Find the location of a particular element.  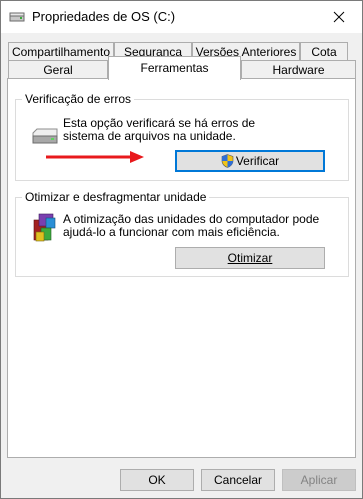

optimize-button-label: Otimizar is located at coordinates (250, 258).